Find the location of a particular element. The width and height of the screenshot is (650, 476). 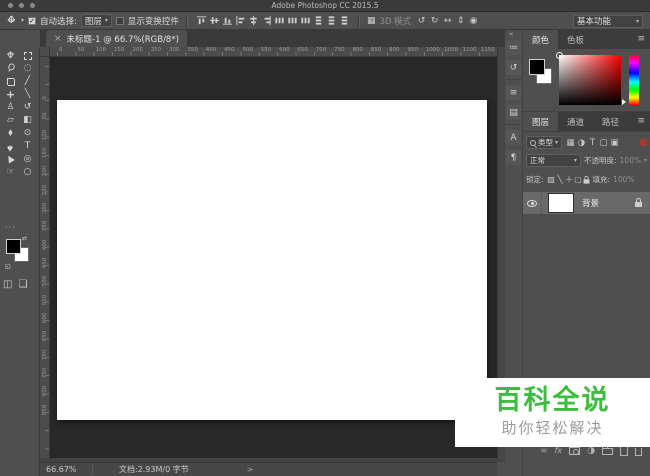

distribute-left-edges-icon is located at coordinates (318, 20).